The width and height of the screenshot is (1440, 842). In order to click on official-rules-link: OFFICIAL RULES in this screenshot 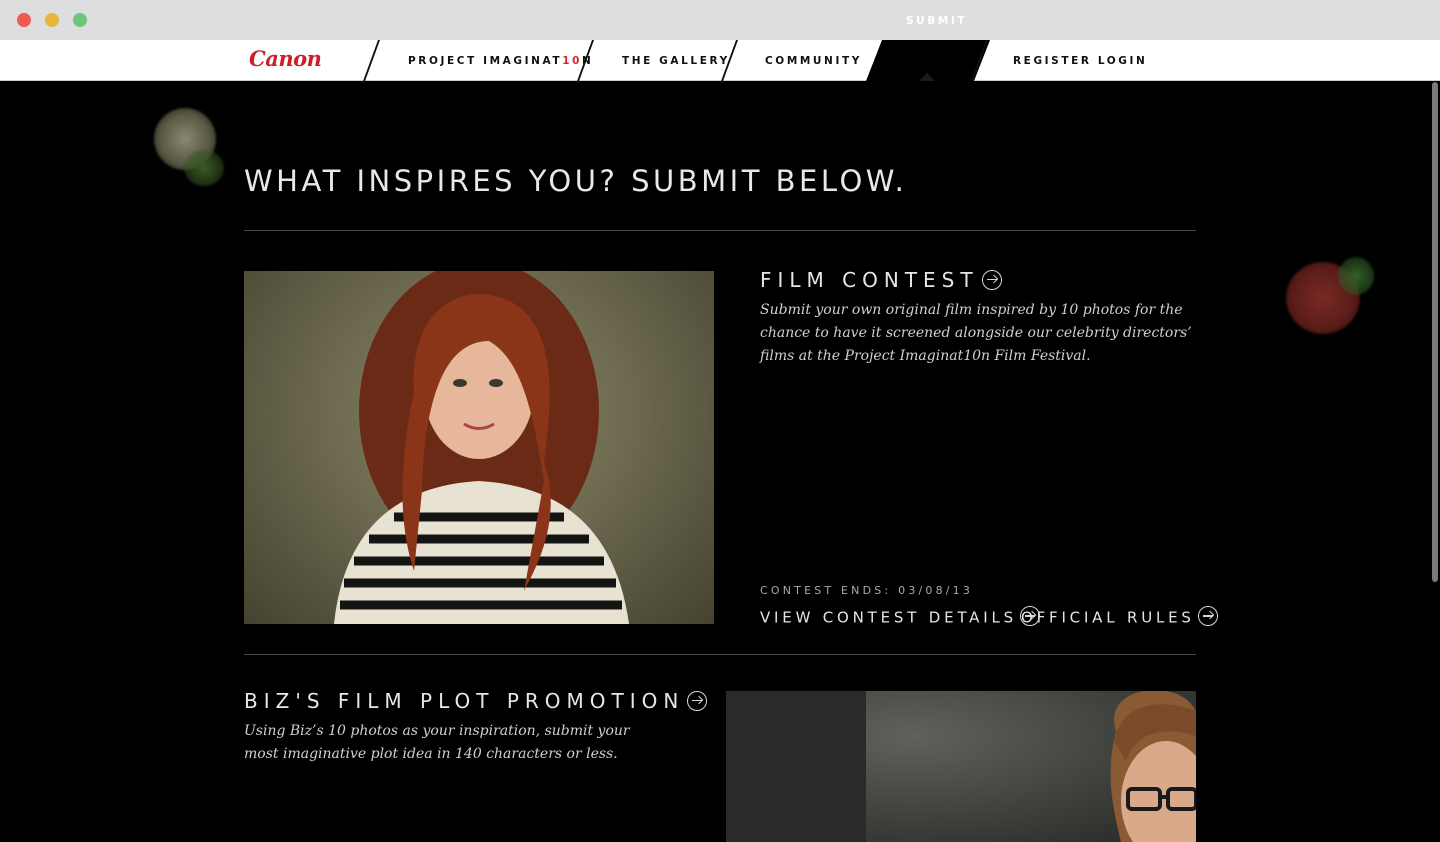, I will do `click(1119, 617)`.